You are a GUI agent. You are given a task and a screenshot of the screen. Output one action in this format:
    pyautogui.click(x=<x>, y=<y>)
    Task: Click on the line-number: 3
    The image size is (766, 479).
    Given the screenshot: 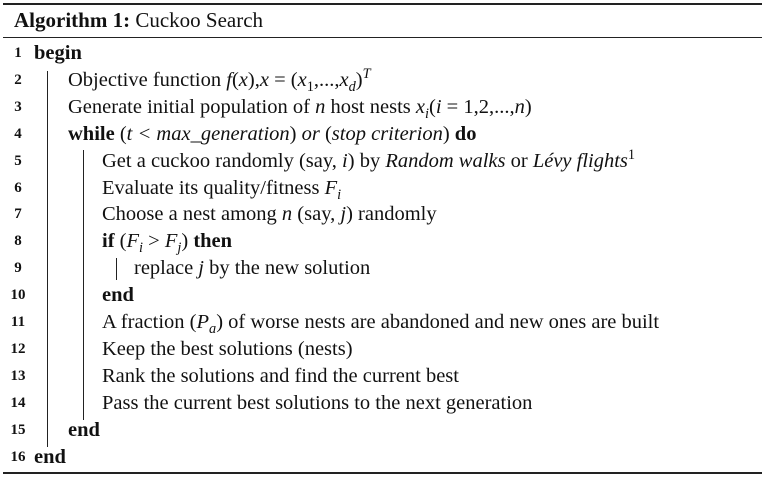 What is the action you would take?
    pyautogui.click(x=18, y=106)
    